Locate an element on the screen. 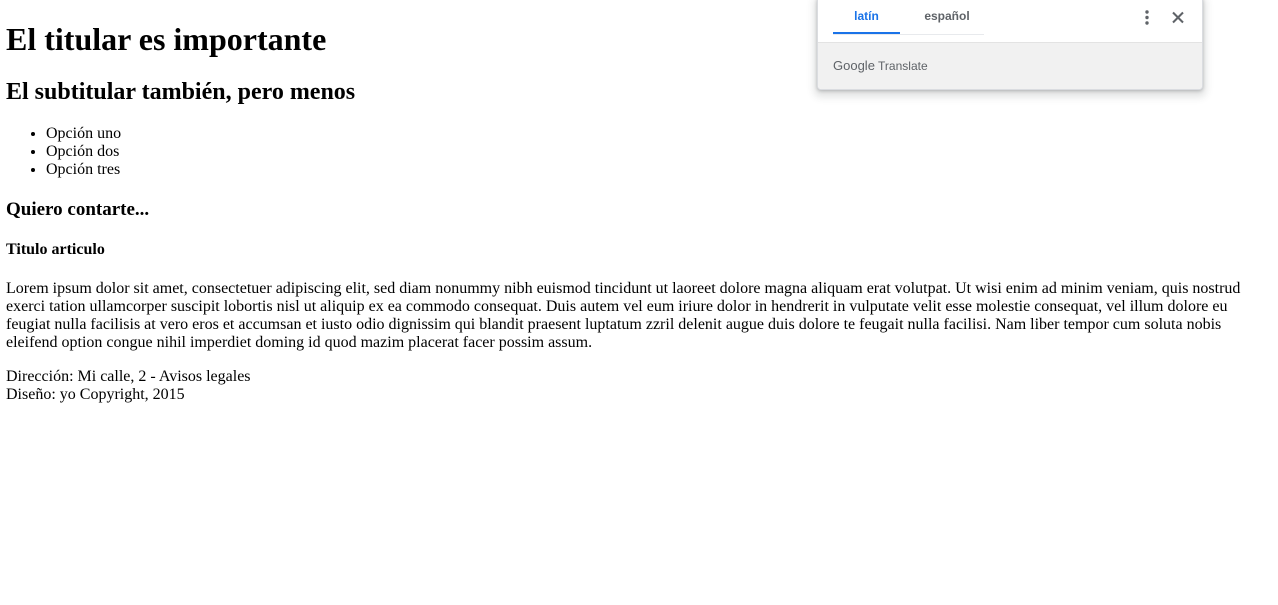  google-translate-logo: Google Translate is located at coordinates (880, 66).